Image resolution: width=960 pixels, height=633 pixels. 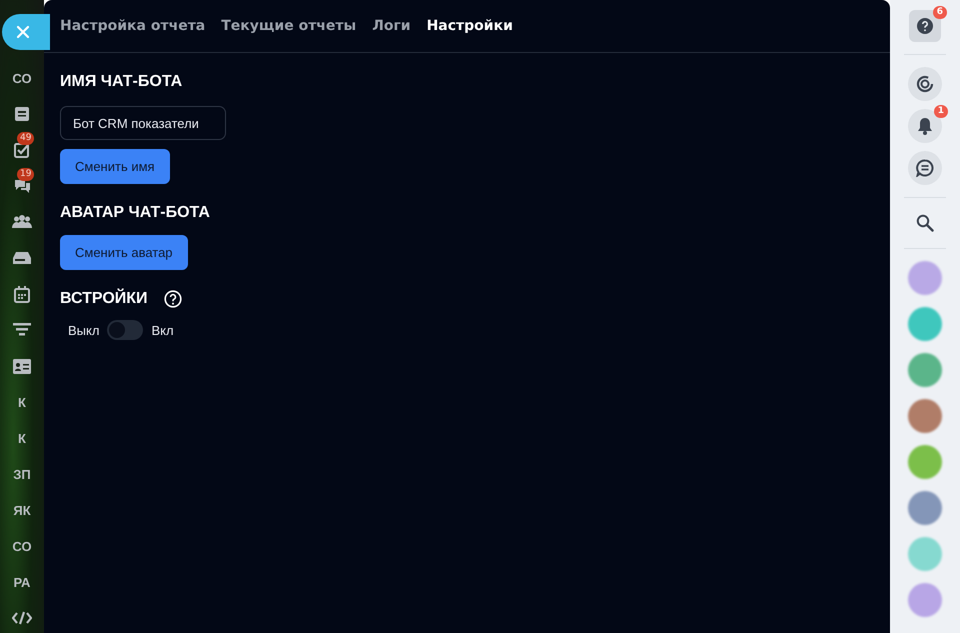 I want to click on count-badge: 6, so click(x=939, y=12).